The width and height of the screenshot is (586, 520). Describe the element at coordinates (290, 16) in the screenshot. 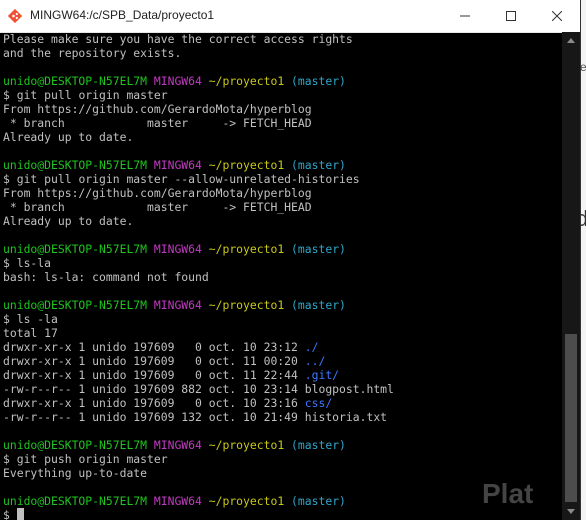

I see `title-bar: MINGW64:/c/SPB_Data/proyecto1` at that location.